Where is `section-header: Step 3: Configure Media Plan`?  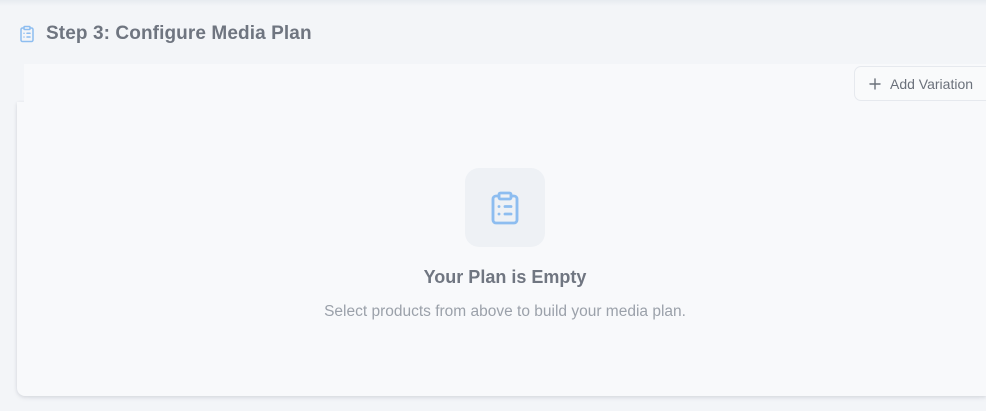
section-header: Step 3: Configure Media Plan is located at coordinates (165, 34).